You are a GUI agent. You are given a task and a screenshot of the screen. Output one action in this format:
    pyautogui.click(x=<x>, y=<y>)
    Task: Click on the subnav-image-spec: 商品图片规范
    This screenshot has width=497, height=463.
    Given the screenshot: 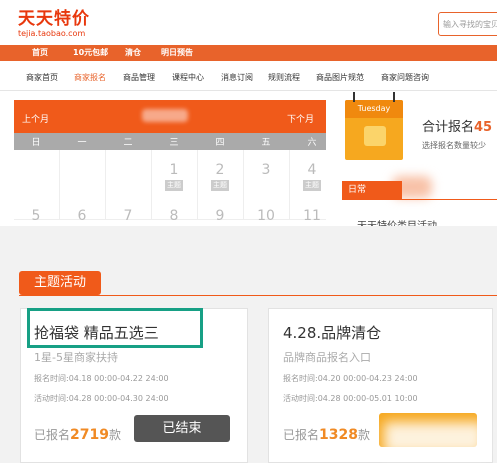 What is the action you would take?
    pyautogui.click(x=340, y=77)
    